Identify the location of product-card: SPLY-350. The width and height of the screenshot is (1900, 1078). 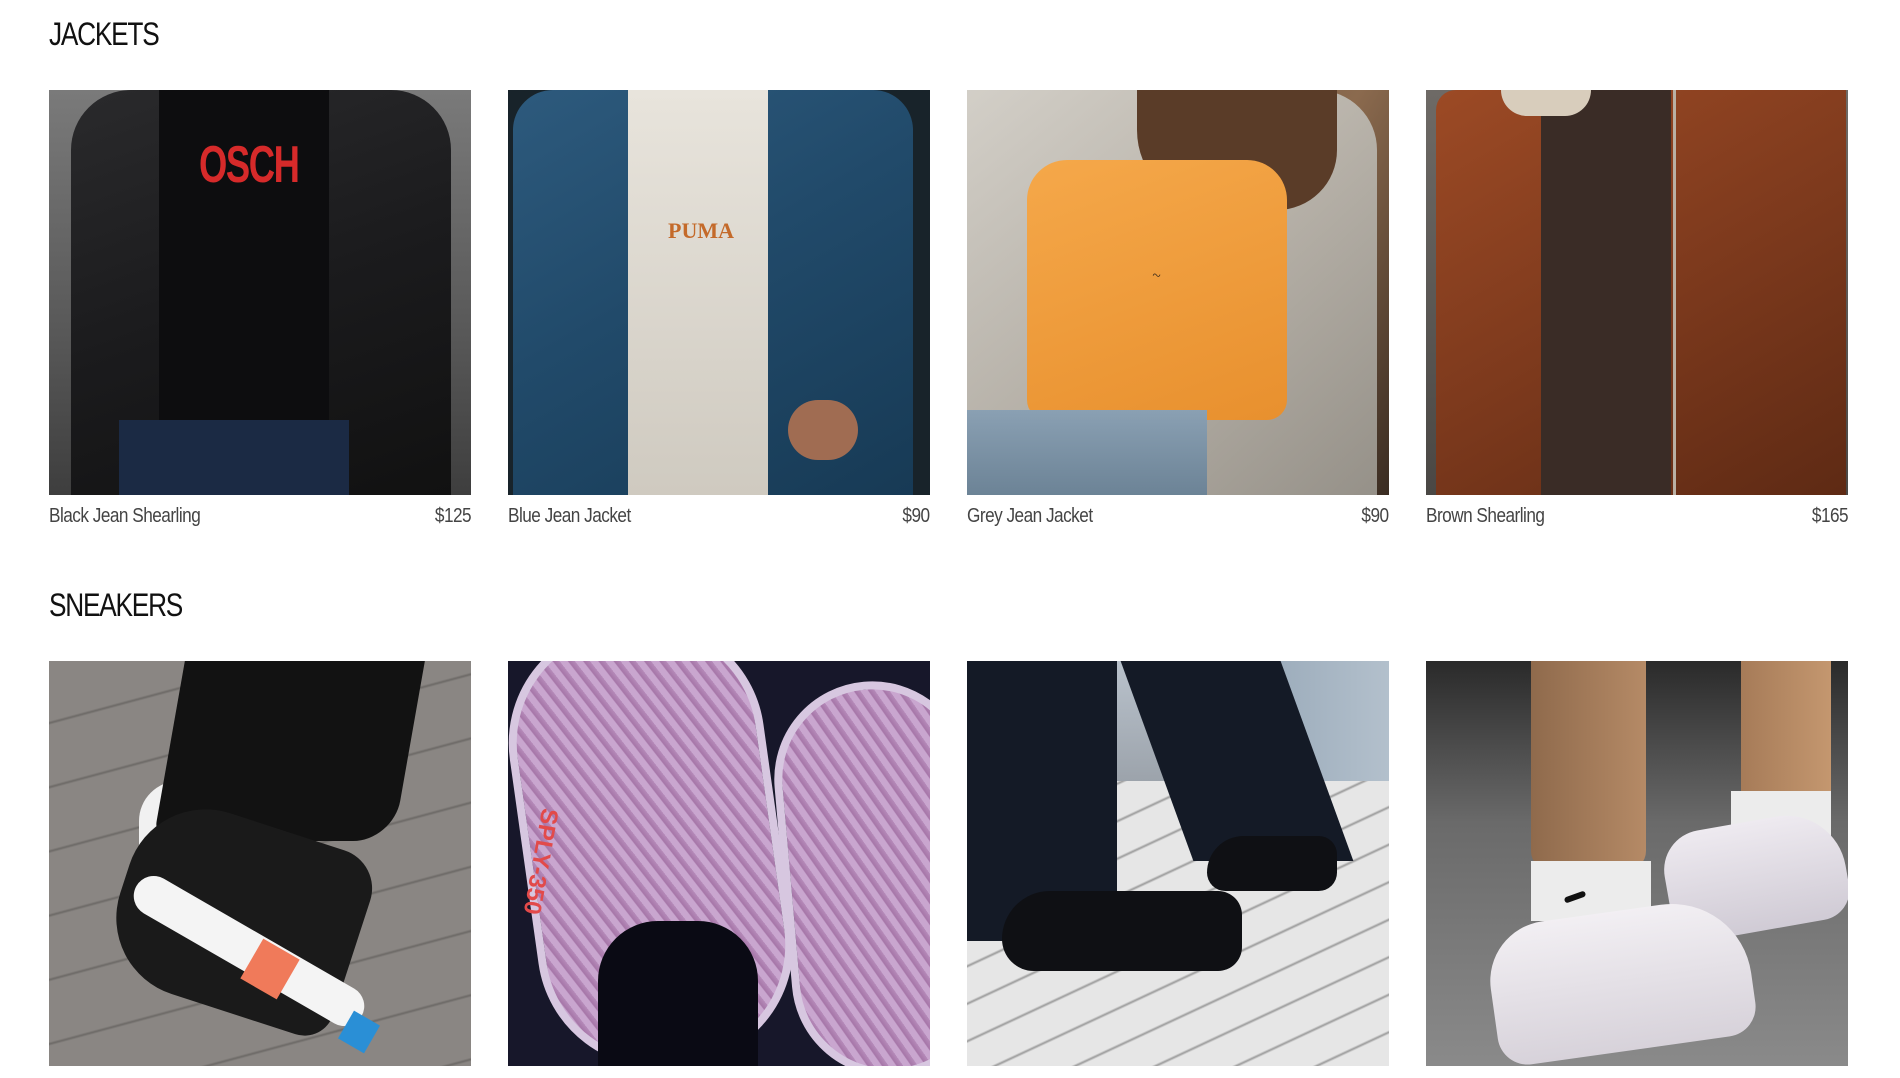
(719, 863).